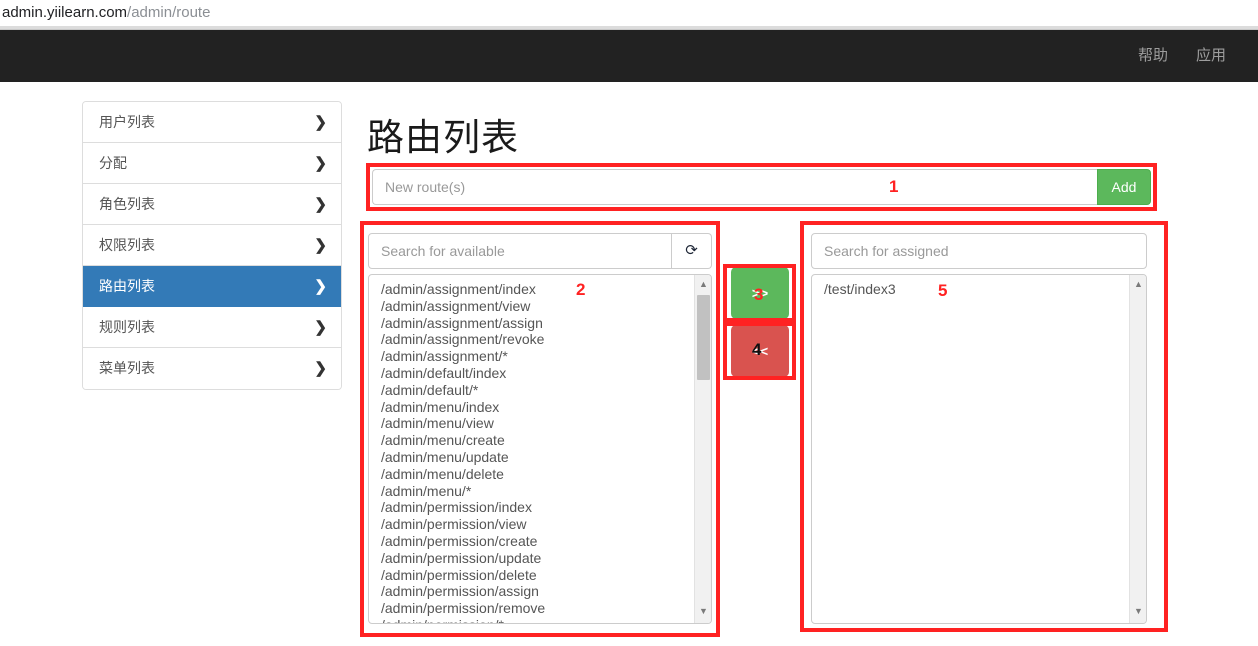 Image resolution: width=1258 pixels, height=646 pixels. I want to click on list-item: /admin/menu/update, so click(537, 457).